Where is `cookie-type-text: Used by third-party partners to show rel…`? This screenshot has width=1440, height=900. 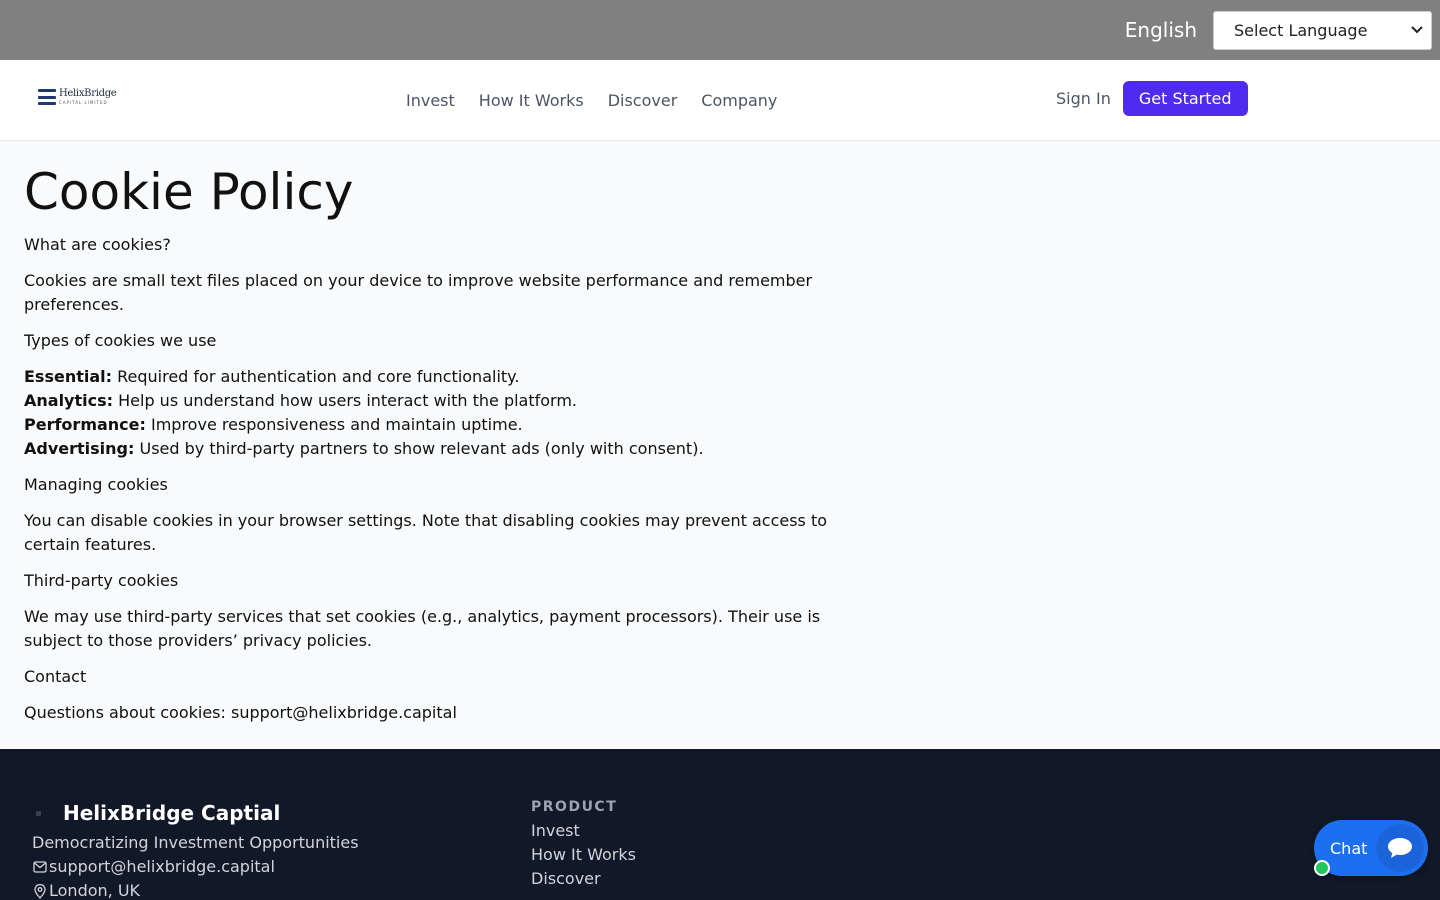
cookie-type-text: Used by third-party partners to show rel… is located at coordinates (419, 448).